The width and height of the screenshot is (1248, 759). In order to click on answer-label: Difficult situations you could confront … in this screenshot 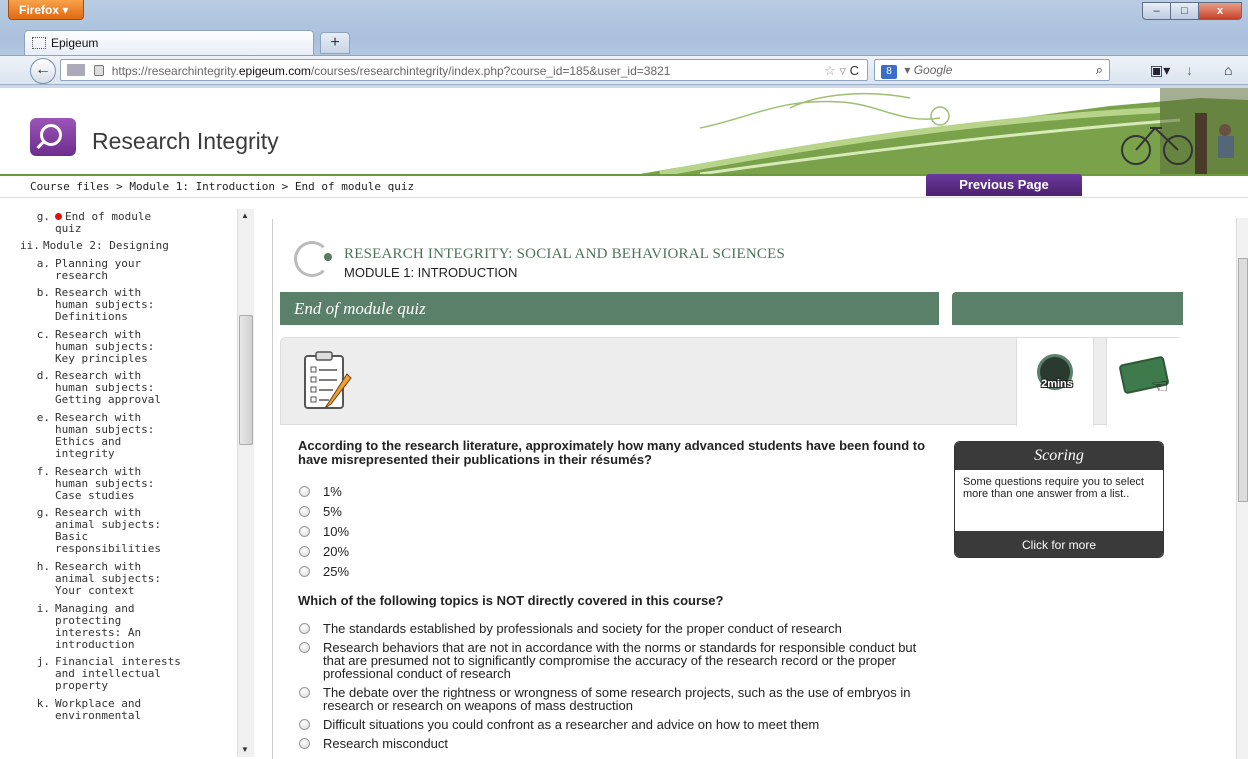, I will do `click(571, 724)`.